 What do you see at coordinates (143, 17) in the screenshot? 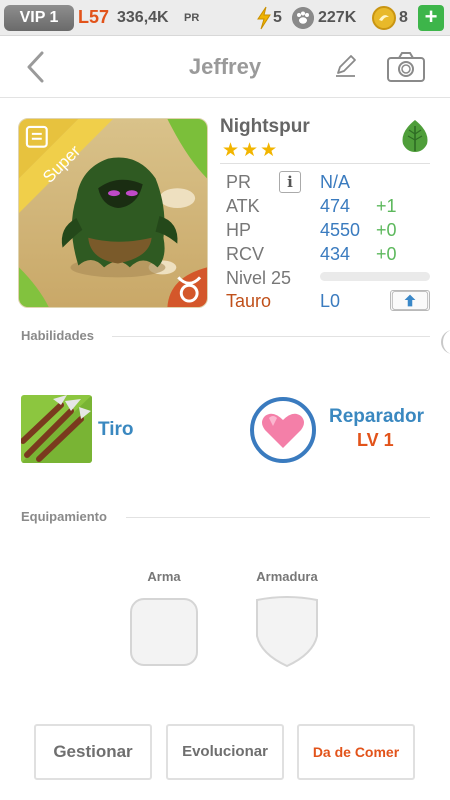
I see `player-pr: 336,4K` at bounding box center [143, 17].